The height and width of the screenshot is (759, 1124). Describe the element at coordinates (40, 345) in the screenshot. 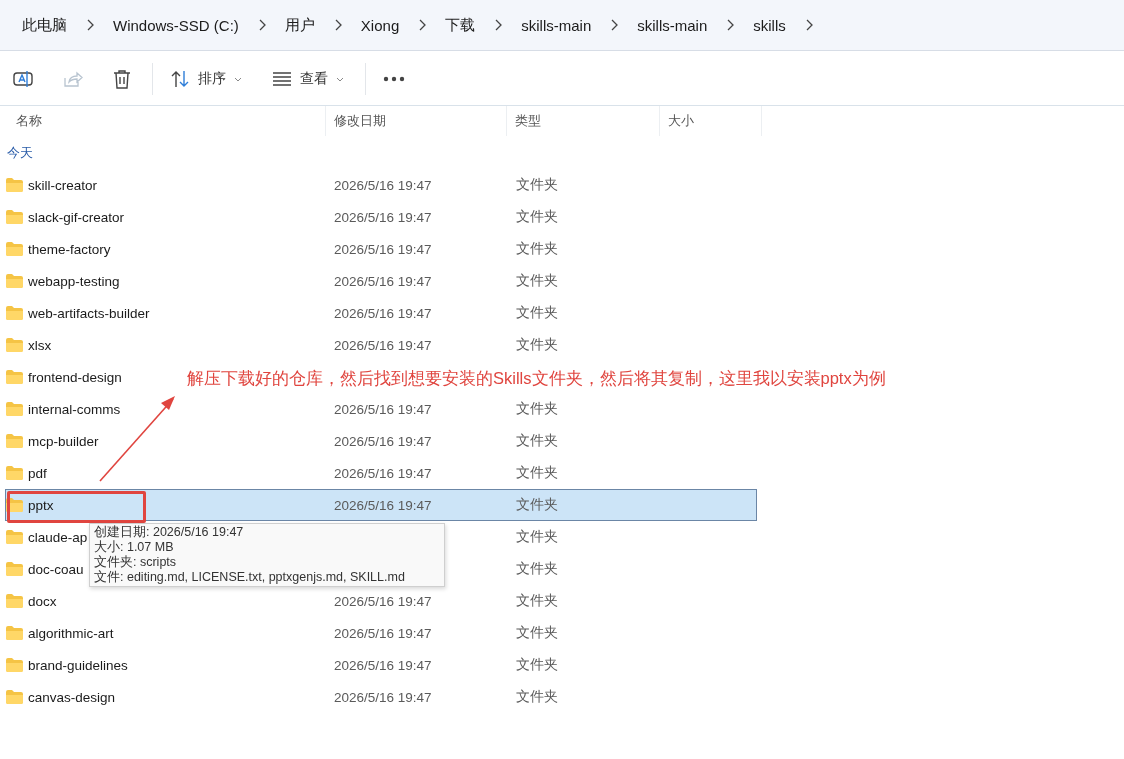

I see `file-name: xlsx` at that location.